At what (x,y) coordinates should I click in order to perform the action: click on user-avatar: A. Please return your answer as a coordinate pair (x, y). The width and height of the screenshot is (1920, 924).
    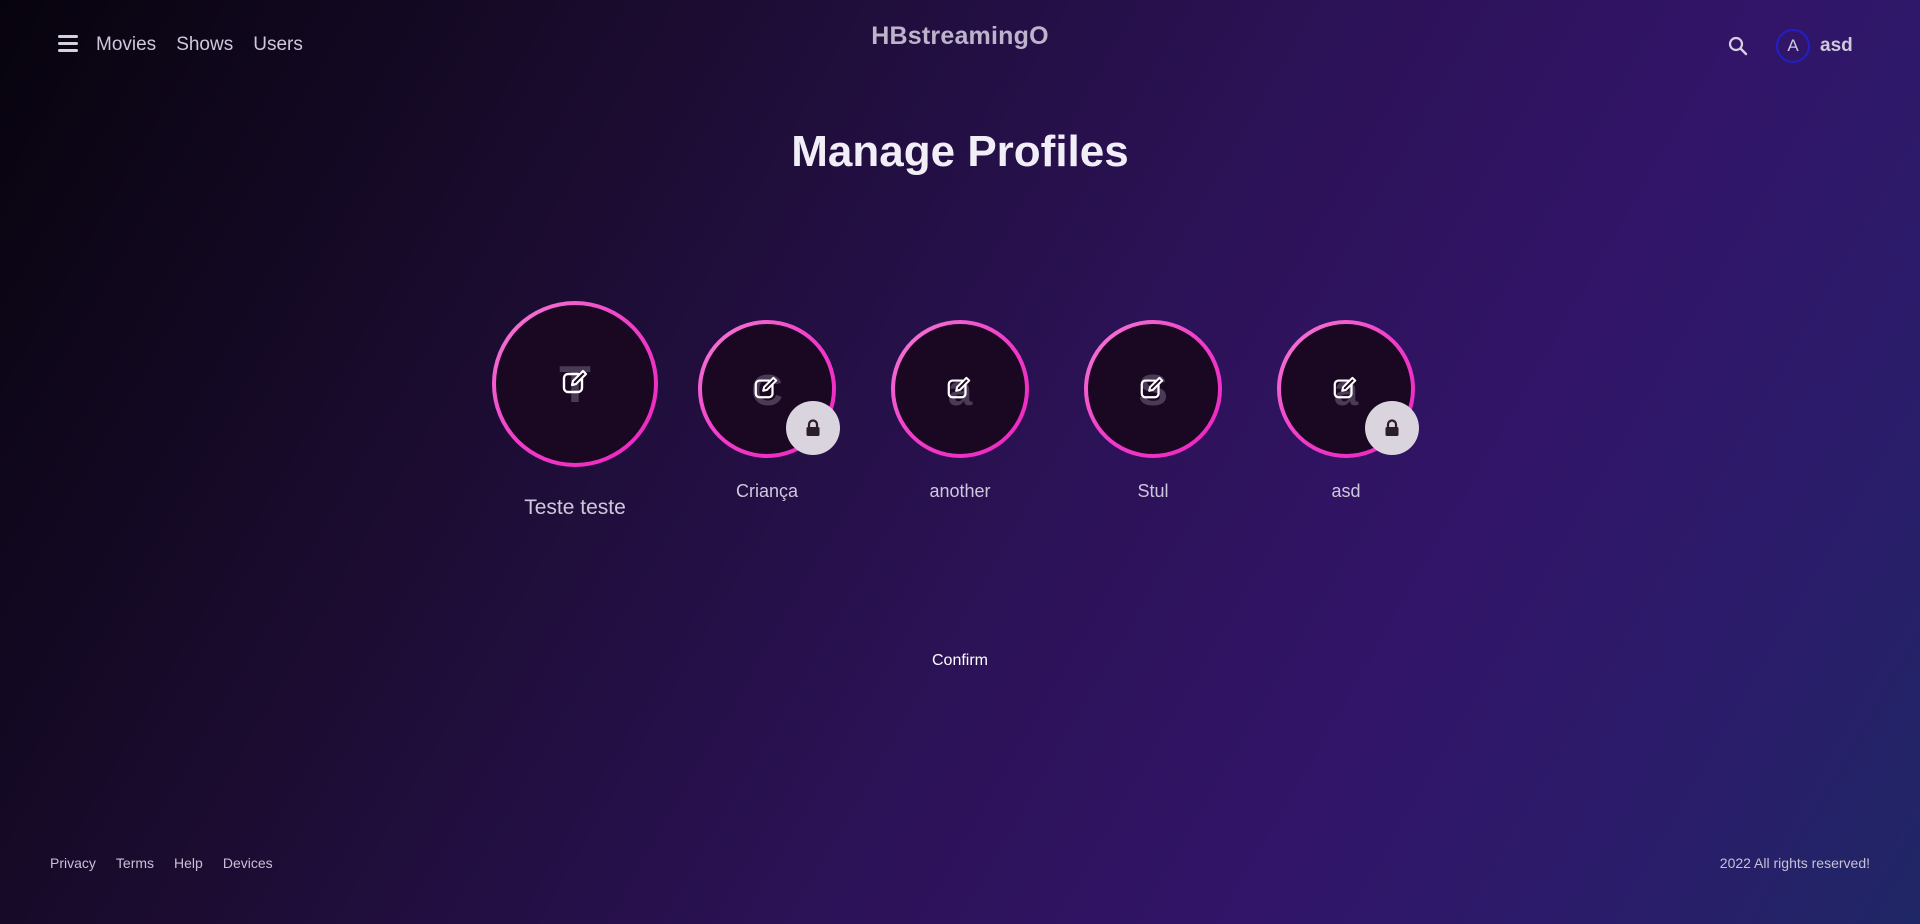
    Looking at the image, I should click on (1793, 46).